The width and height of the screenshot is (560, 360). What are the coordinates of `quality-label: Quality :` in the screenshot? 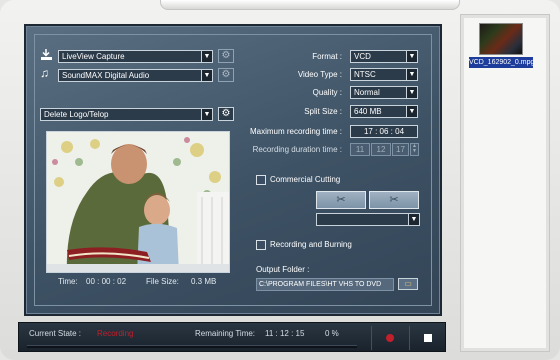 It's located at (327, 92).